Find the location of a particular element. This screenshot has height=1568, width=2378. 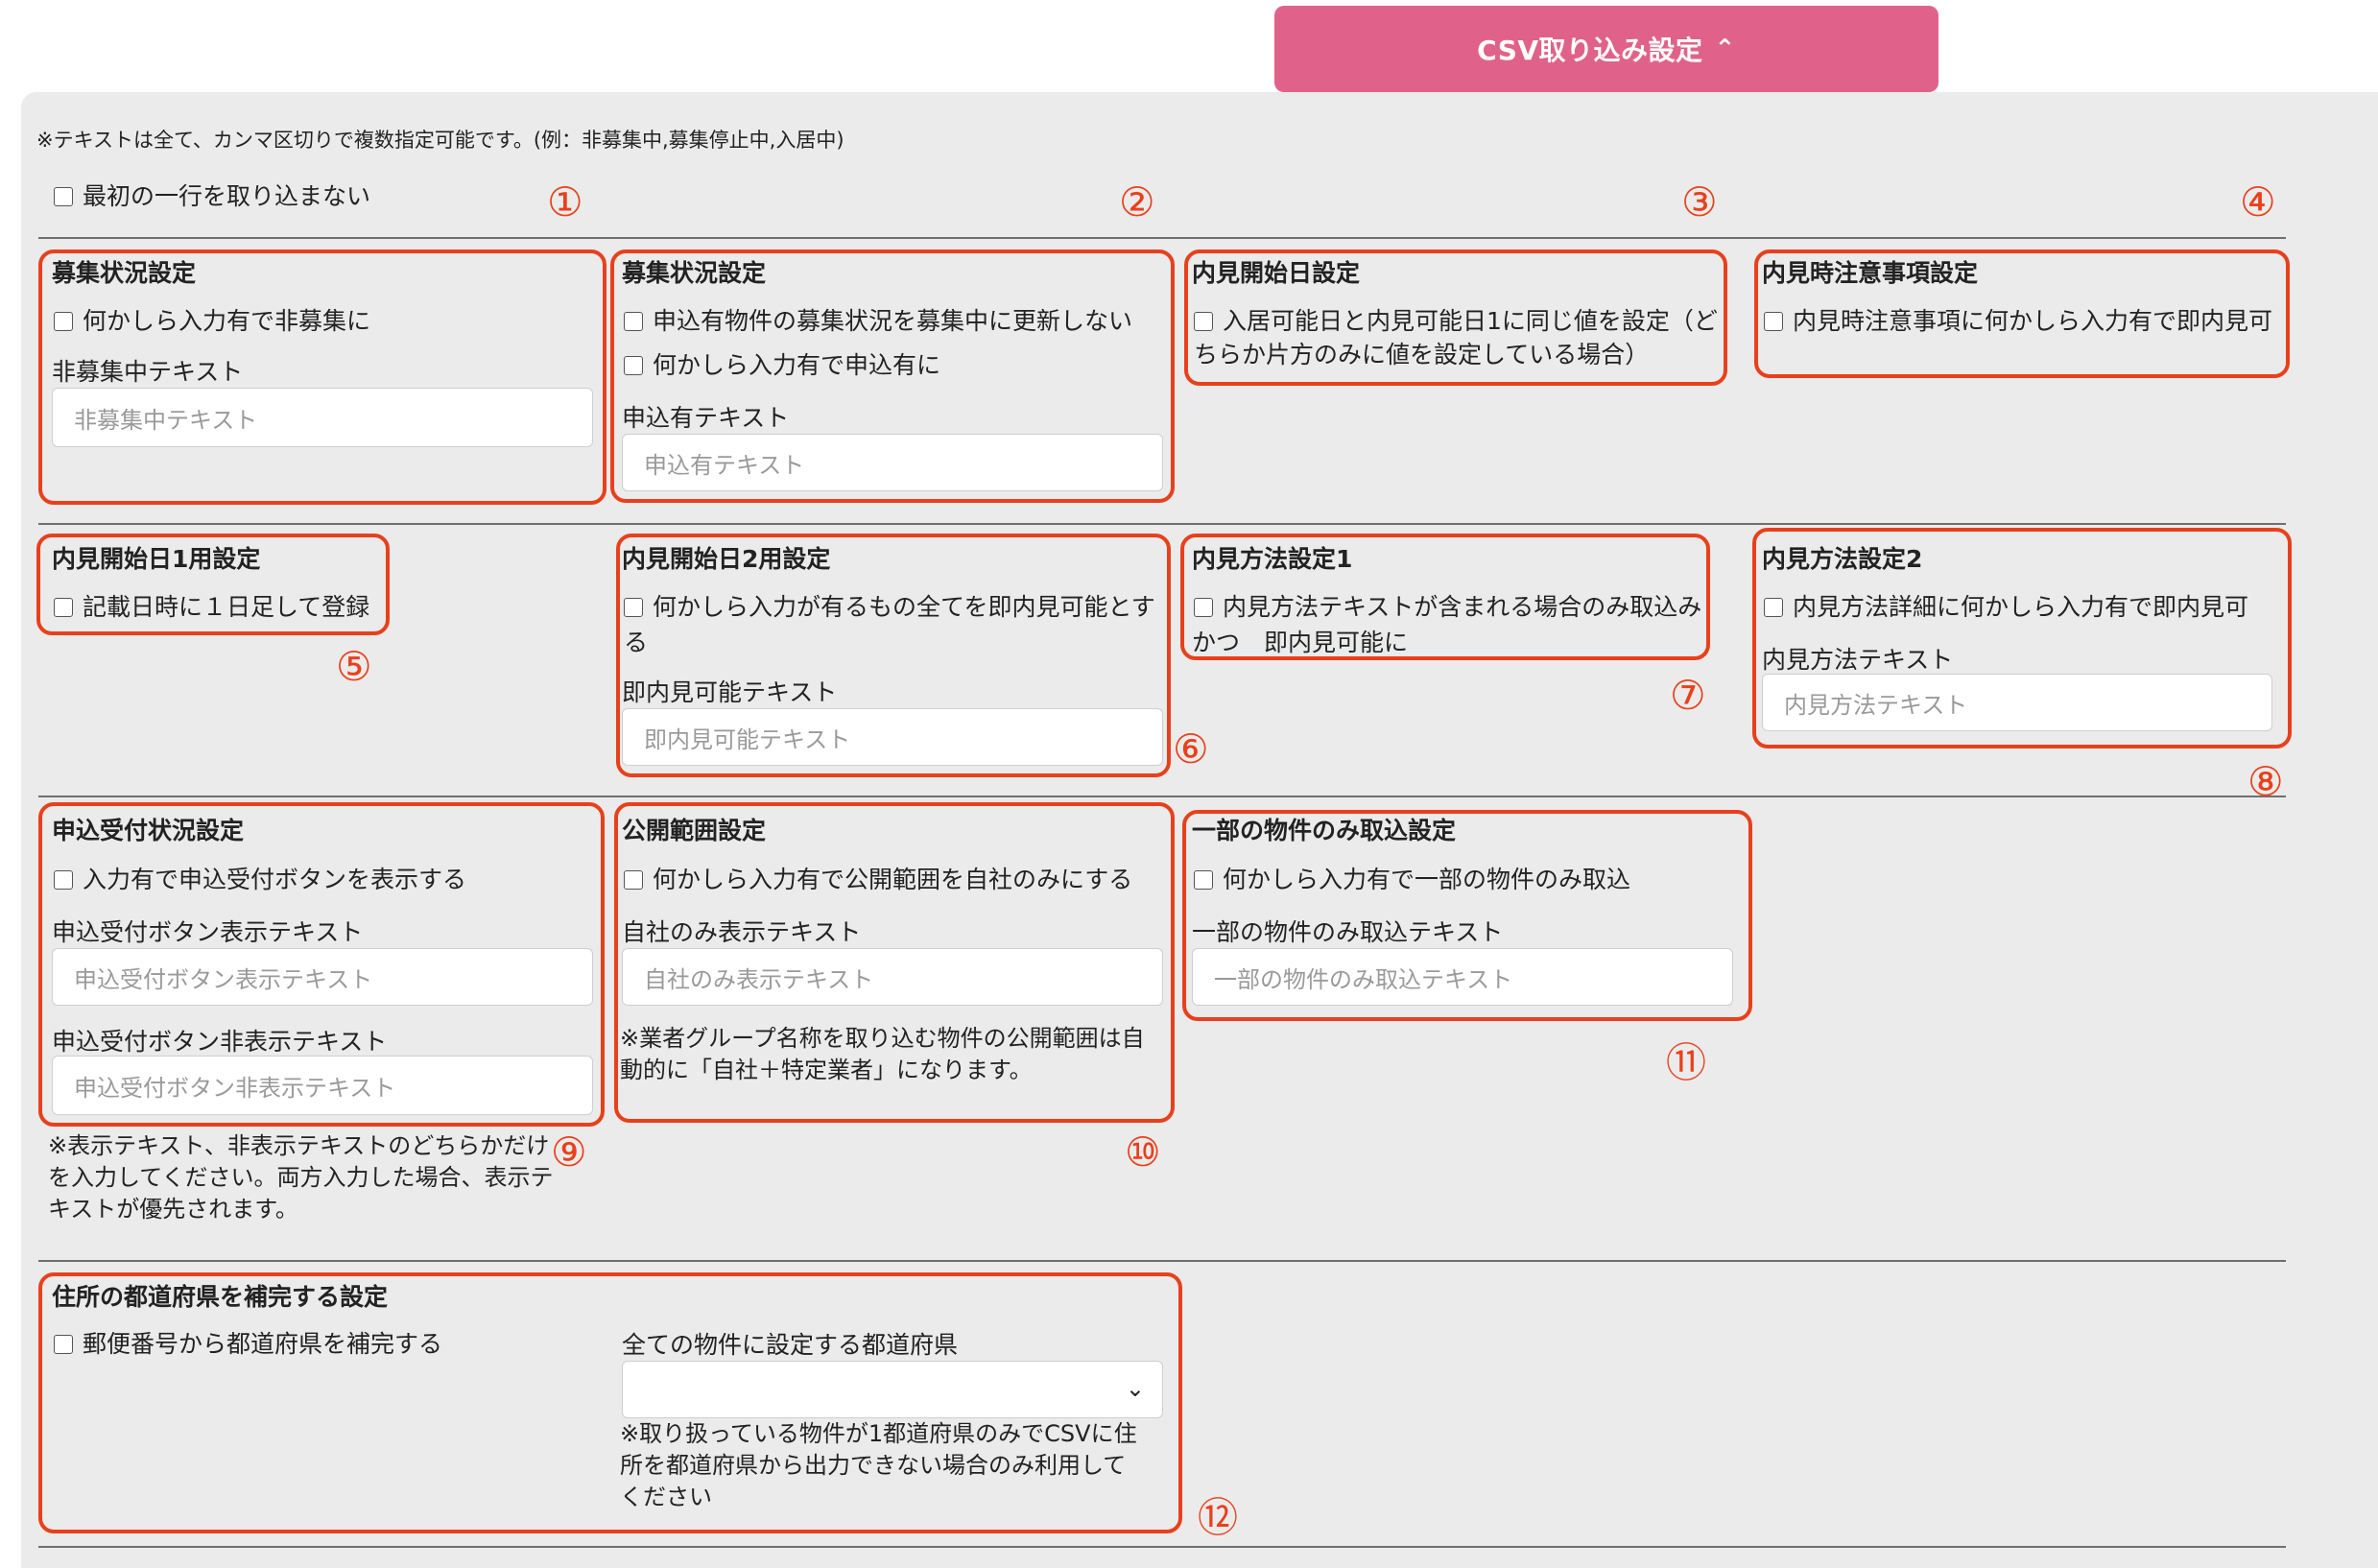

chevron-down-icon: ⌄ is located at coordinates (1135, 1388).